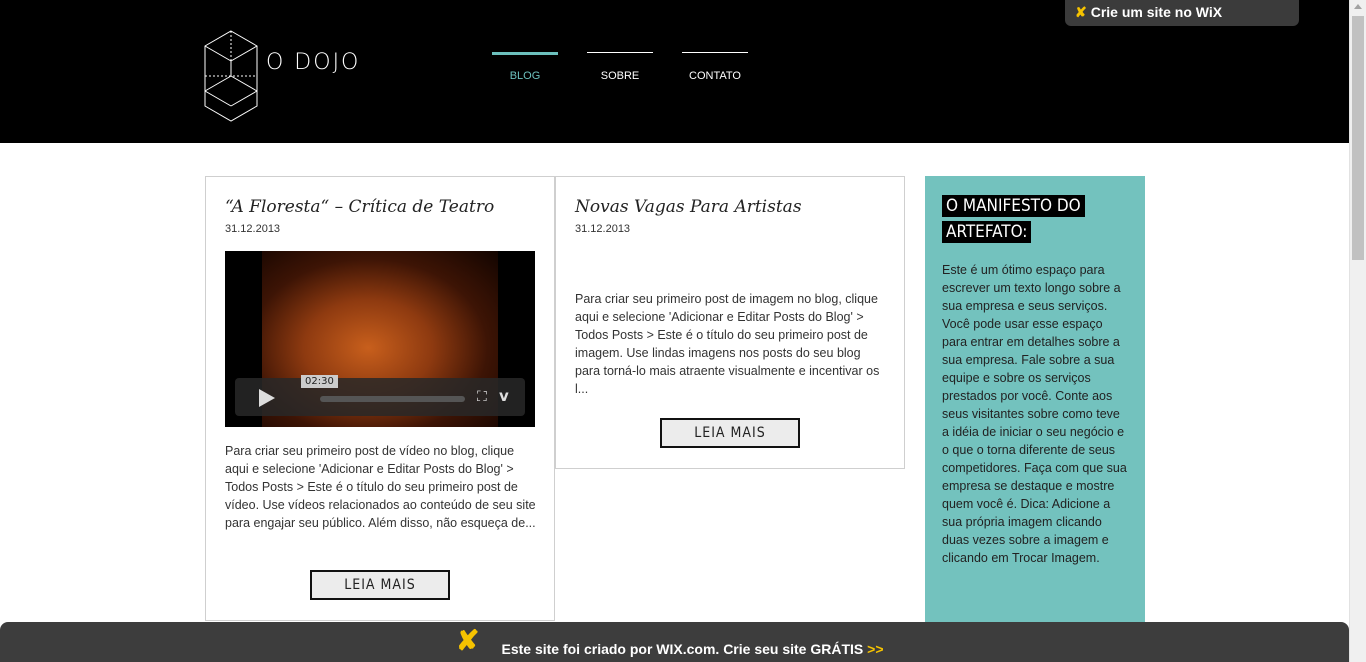  I want to click on nav-contato: CONTATO, so click(715, 72).